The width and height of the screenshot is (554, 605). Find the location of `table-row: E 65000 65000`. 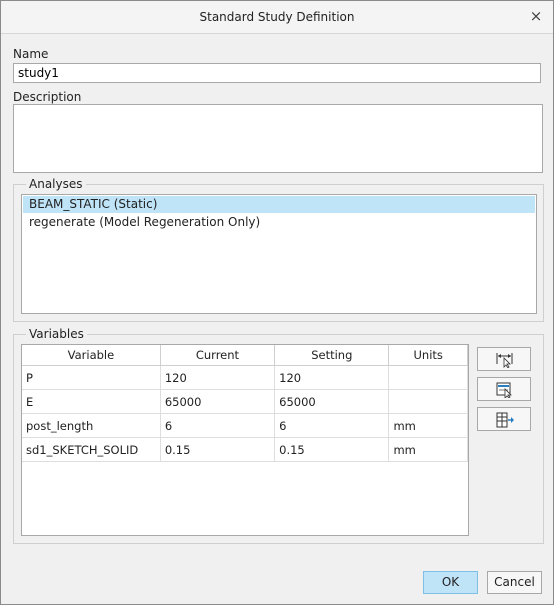

table-row: E 65000 65000 is located at coordinates (245, 401).